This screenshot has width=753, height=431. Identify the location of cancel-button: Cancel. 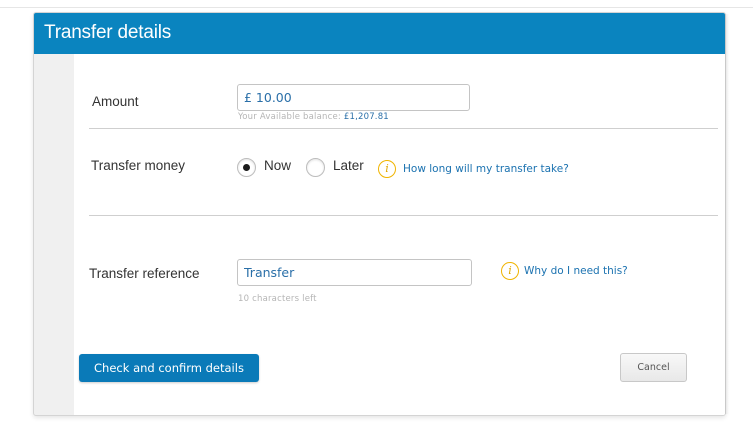
(653, 367).